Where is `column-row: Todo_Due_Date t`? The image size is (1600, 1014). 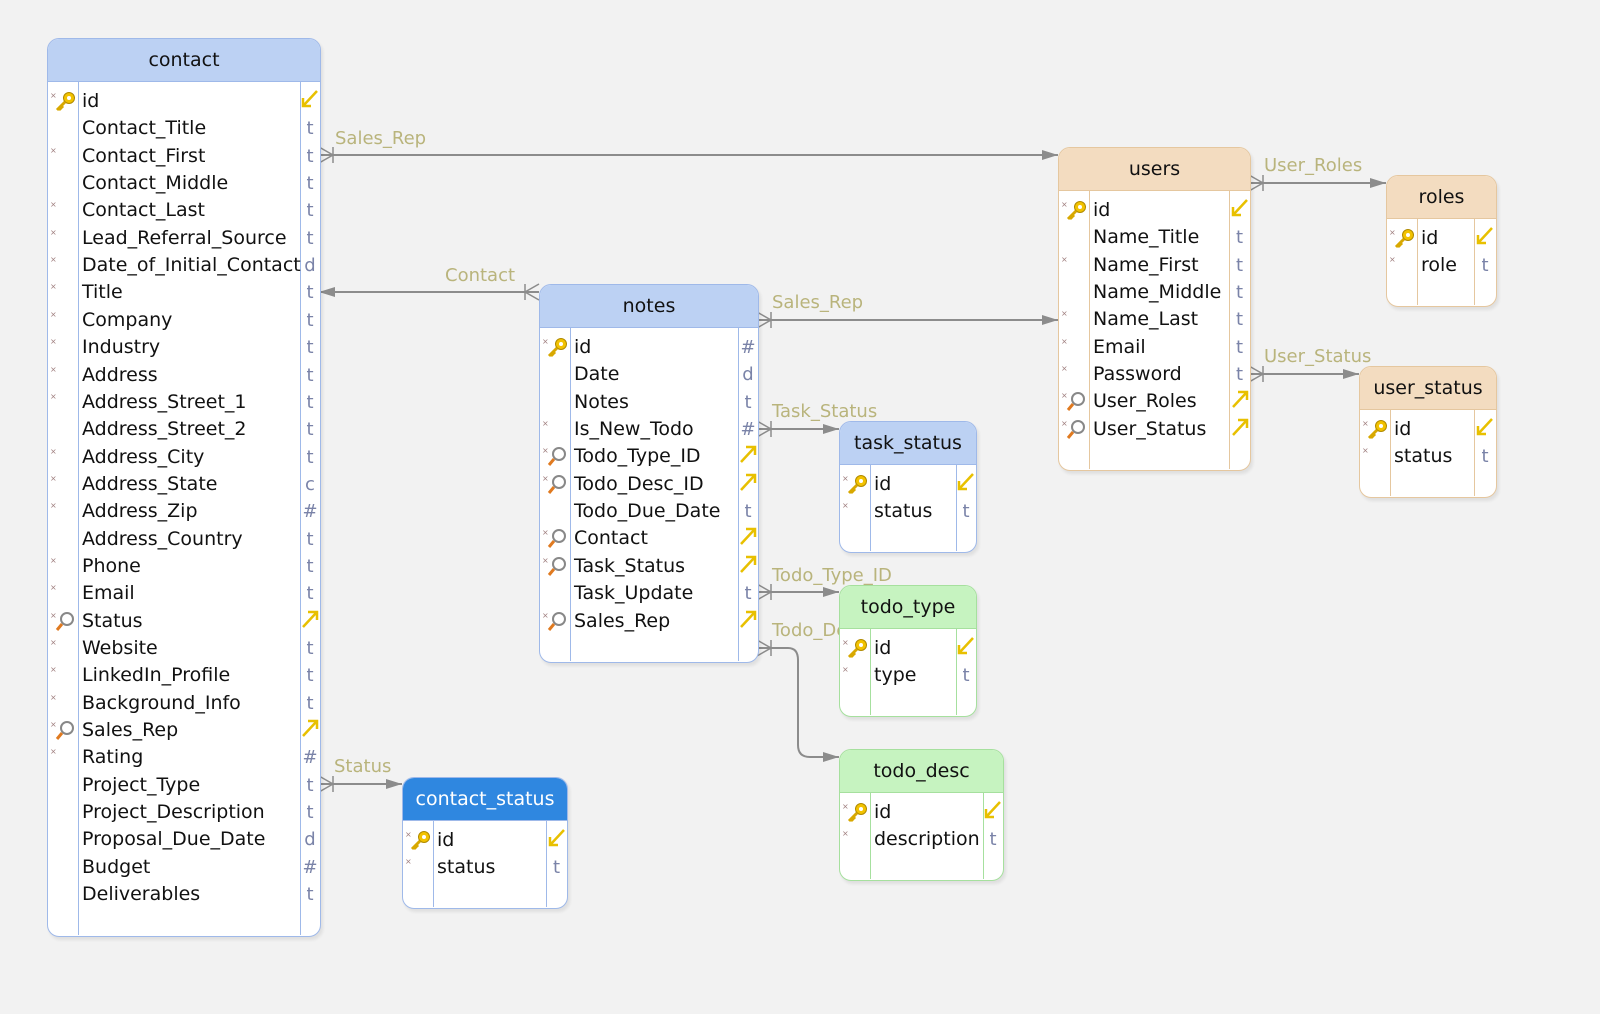 column-row: Todo_Due_Date t is located at coordinates (649, 511).